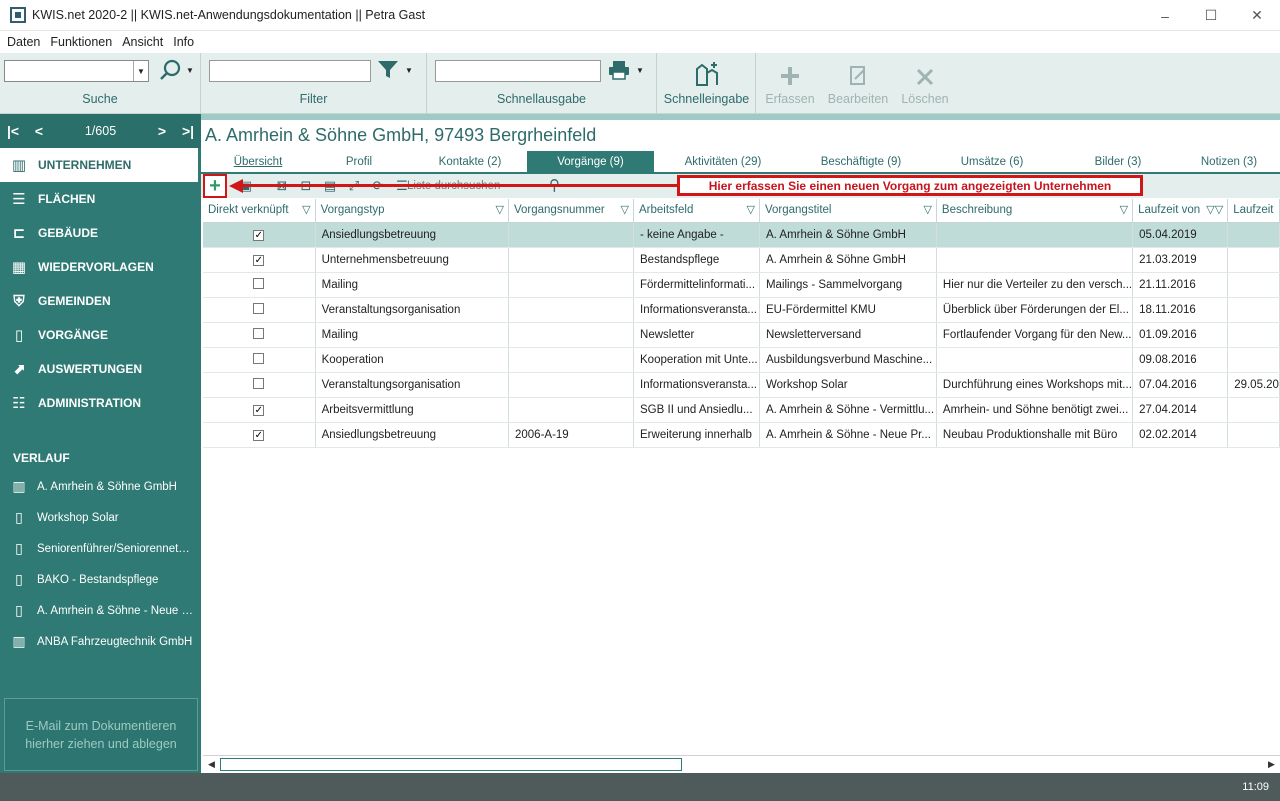  Describe the element at coordinates (23, 42) in the screenshot. I see `menu-daten: Daten` at that location.